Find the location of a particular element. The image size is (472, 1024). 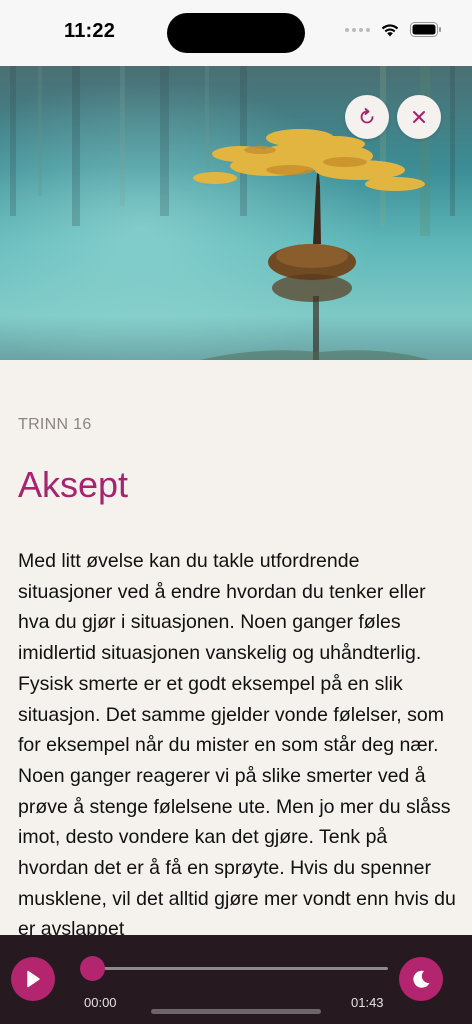

status-icons is located at coordinates (393, 29).